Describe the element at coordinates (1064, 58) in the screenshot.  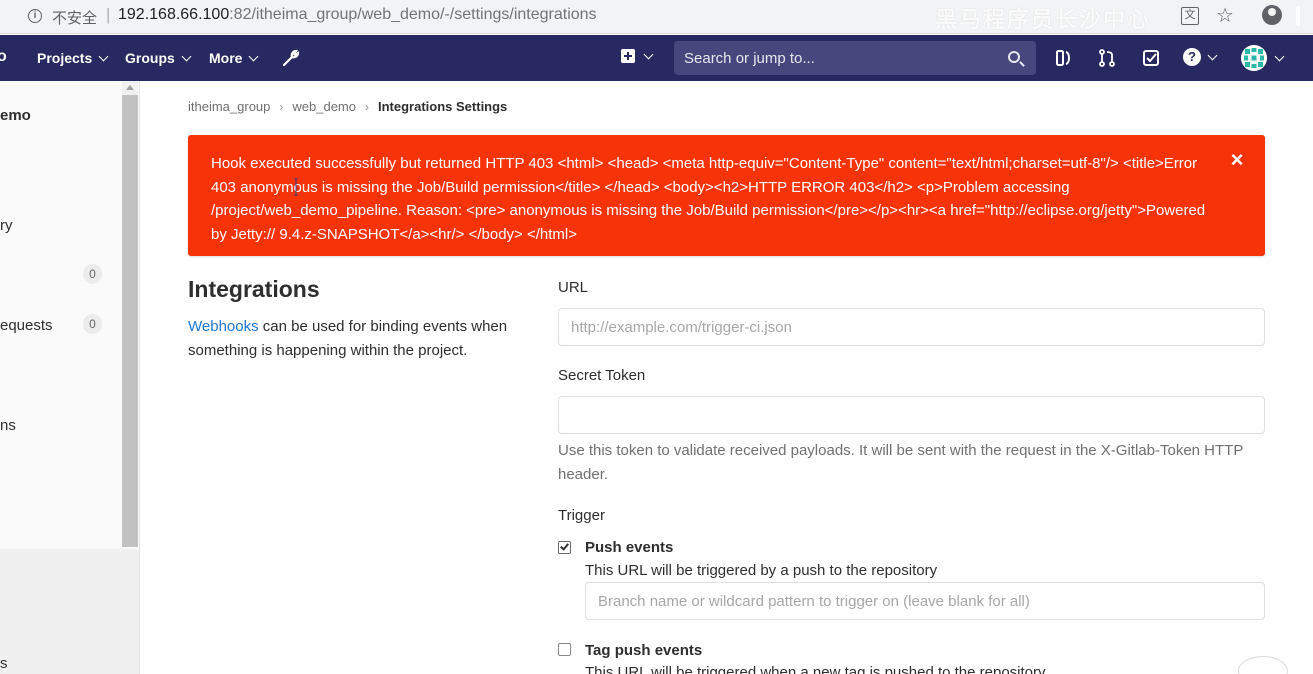
I see `issues-board-icon` at that location.